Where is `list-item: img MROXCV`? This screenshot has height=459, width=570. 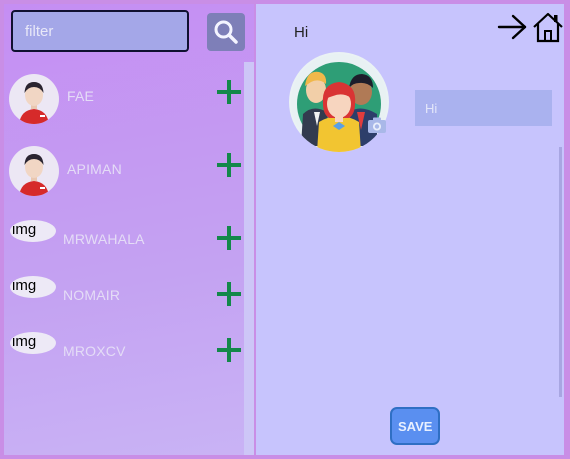 list-item: img MROXCV is located at coordinates (124, 360).